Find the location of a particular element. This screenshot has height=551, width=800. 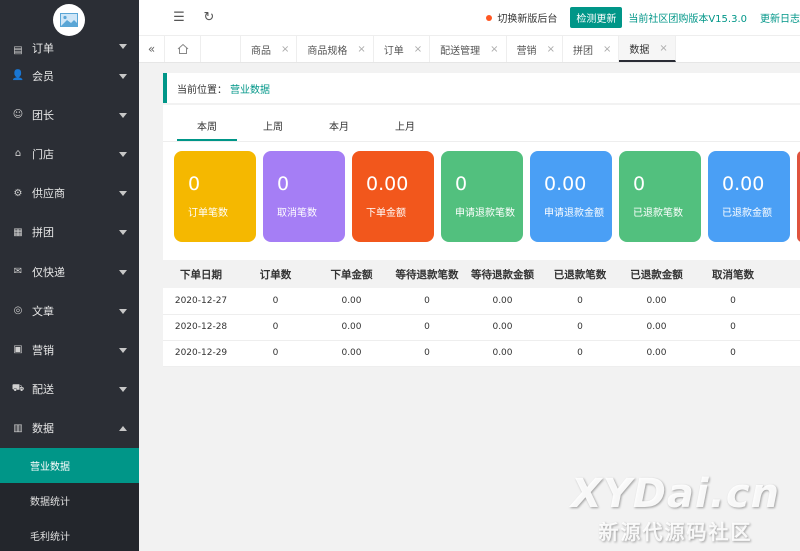

sidebar-subitem: 毛利统计 is located at coordinates (69, 534).